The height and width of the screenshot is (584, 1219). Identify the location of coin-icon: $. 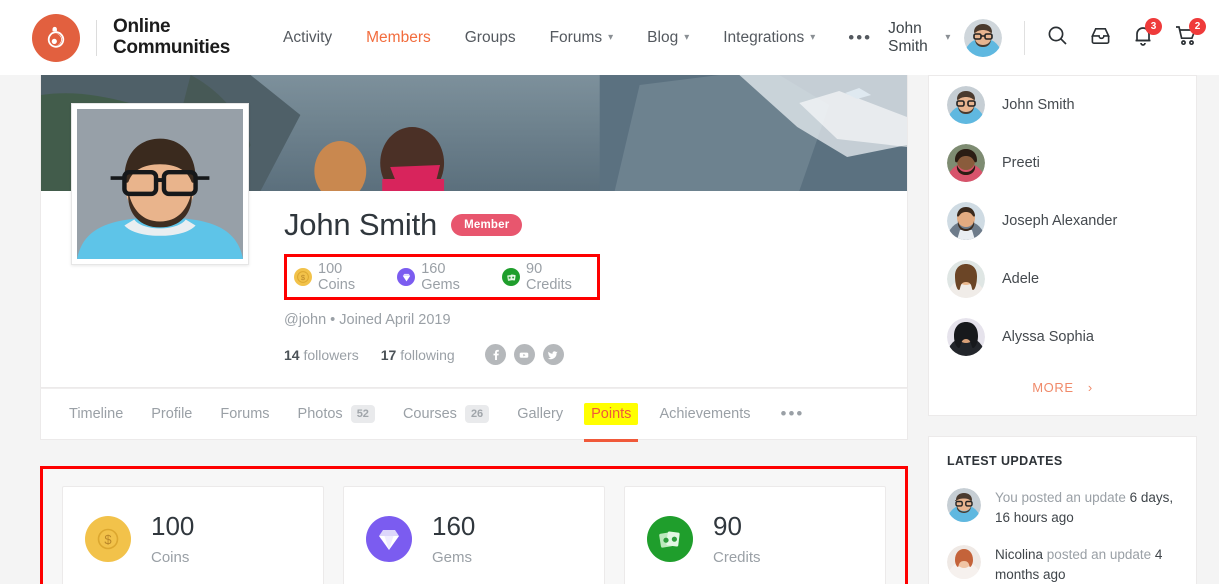
(108, 539).